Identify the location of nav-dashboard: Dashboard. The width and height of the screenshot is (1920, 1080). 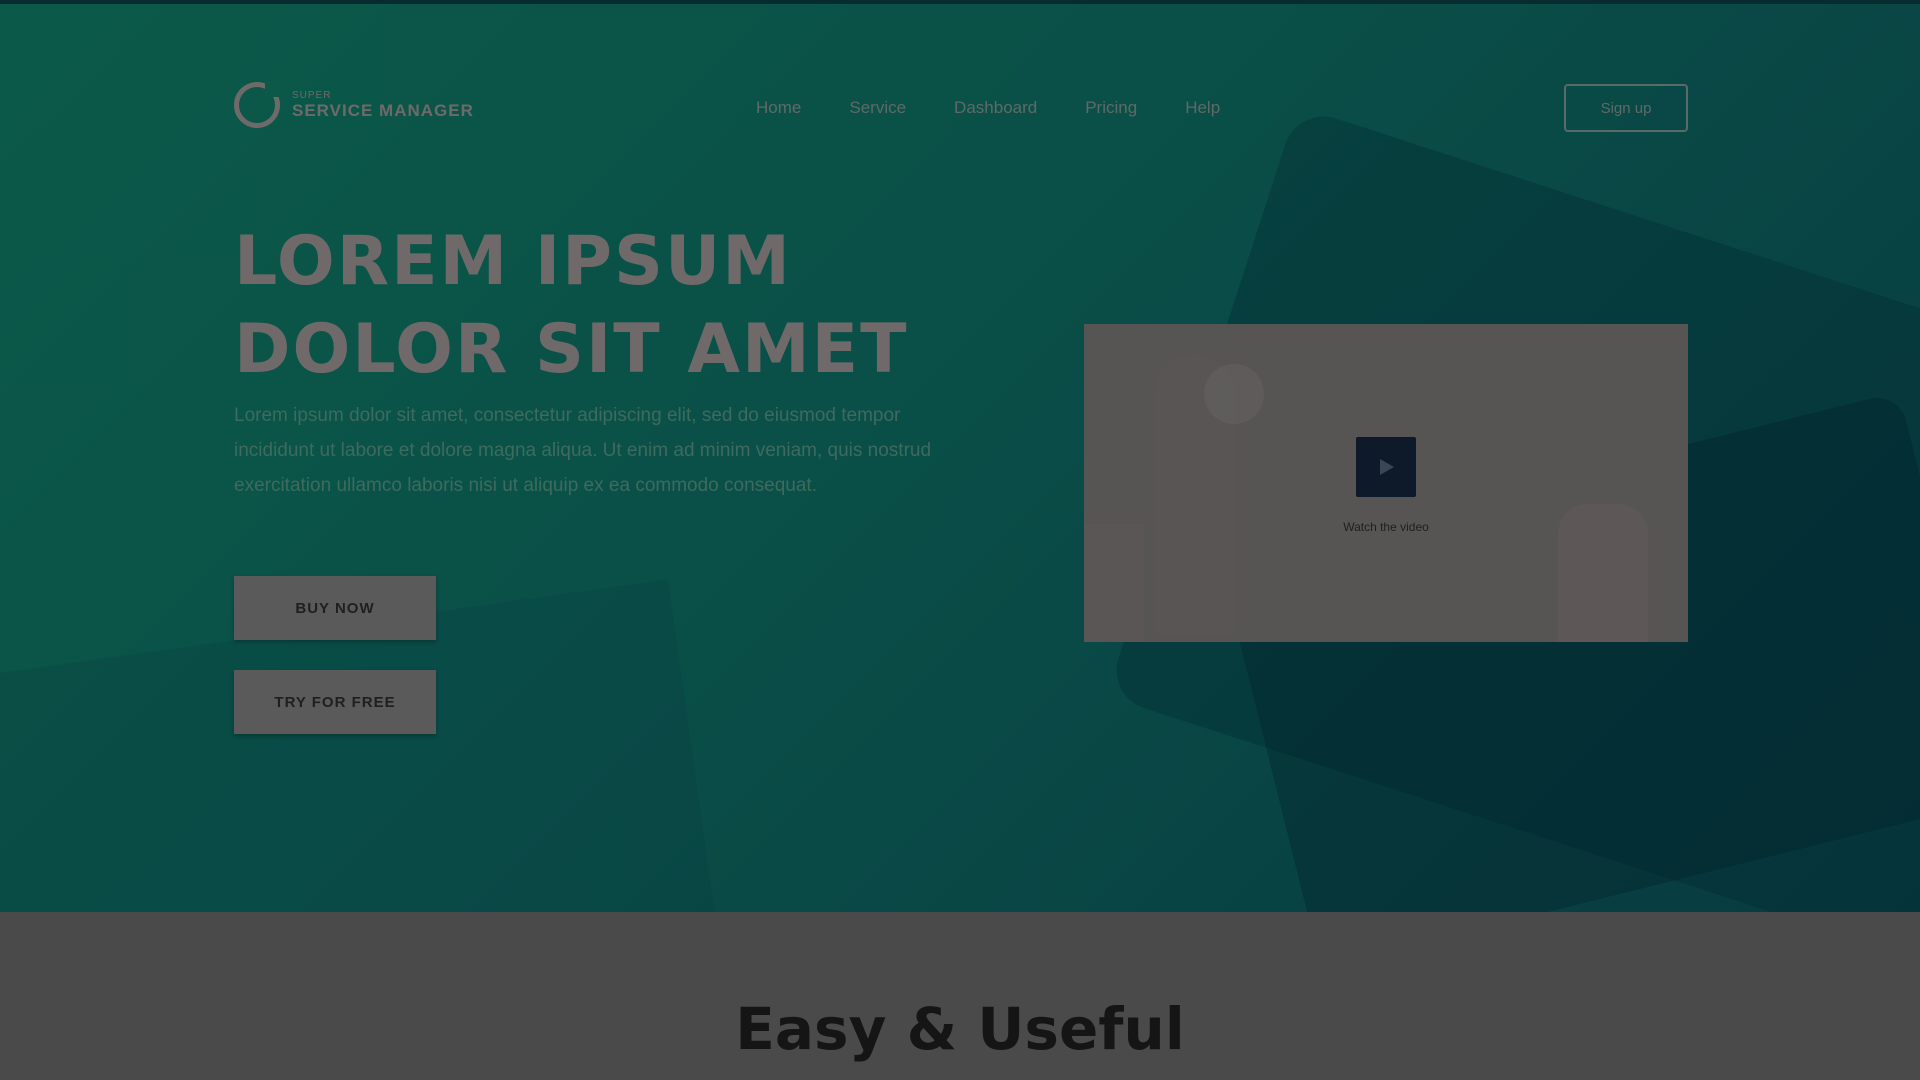
(995, 108).